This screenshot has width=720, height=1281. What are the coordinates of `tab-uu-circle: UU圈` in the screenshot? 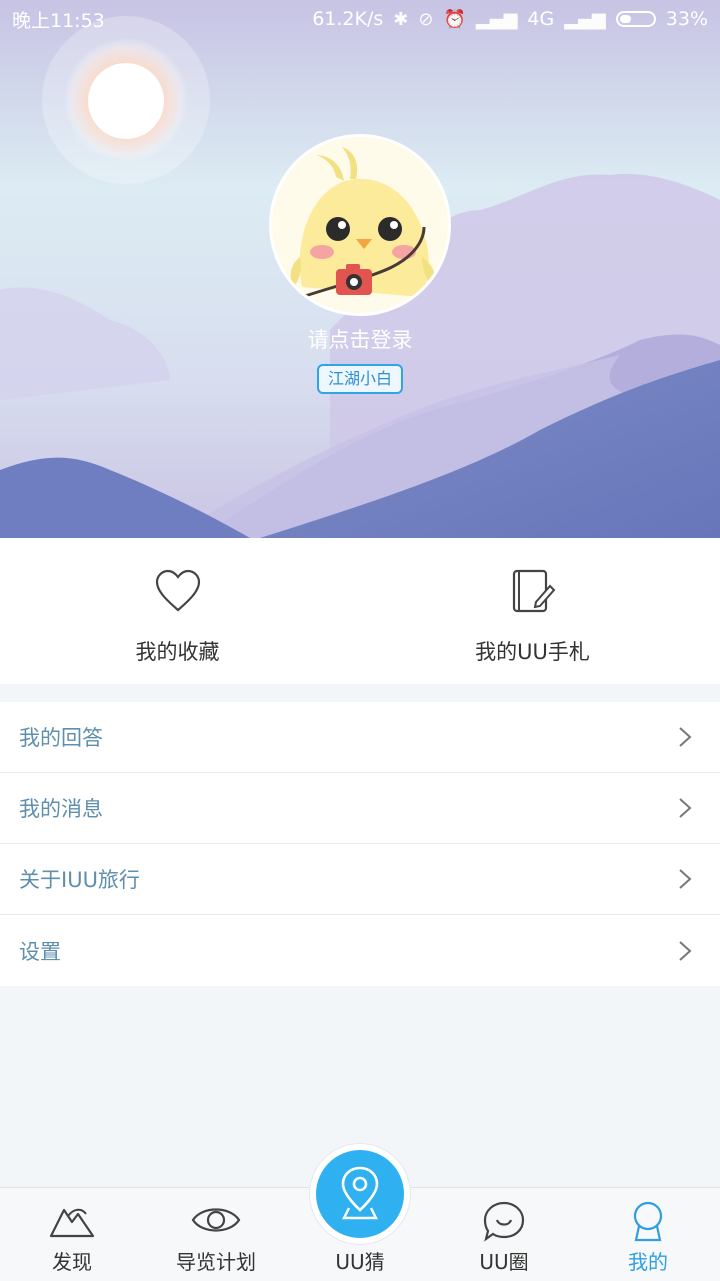 It's located at (504, 1234).